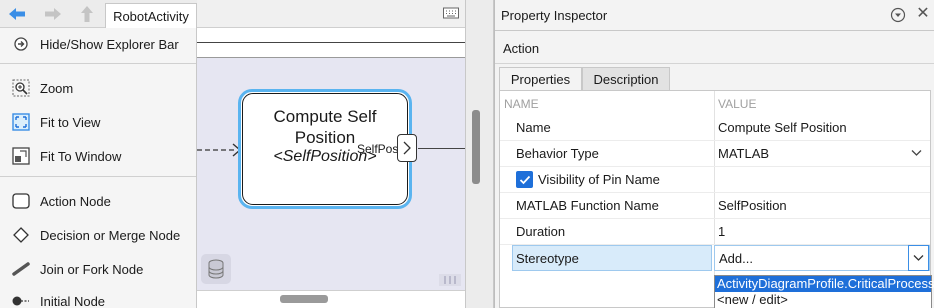 This screenshot has width=934, height=308. I want to click on palette-item-label: Fit to View, so click(70, 122).